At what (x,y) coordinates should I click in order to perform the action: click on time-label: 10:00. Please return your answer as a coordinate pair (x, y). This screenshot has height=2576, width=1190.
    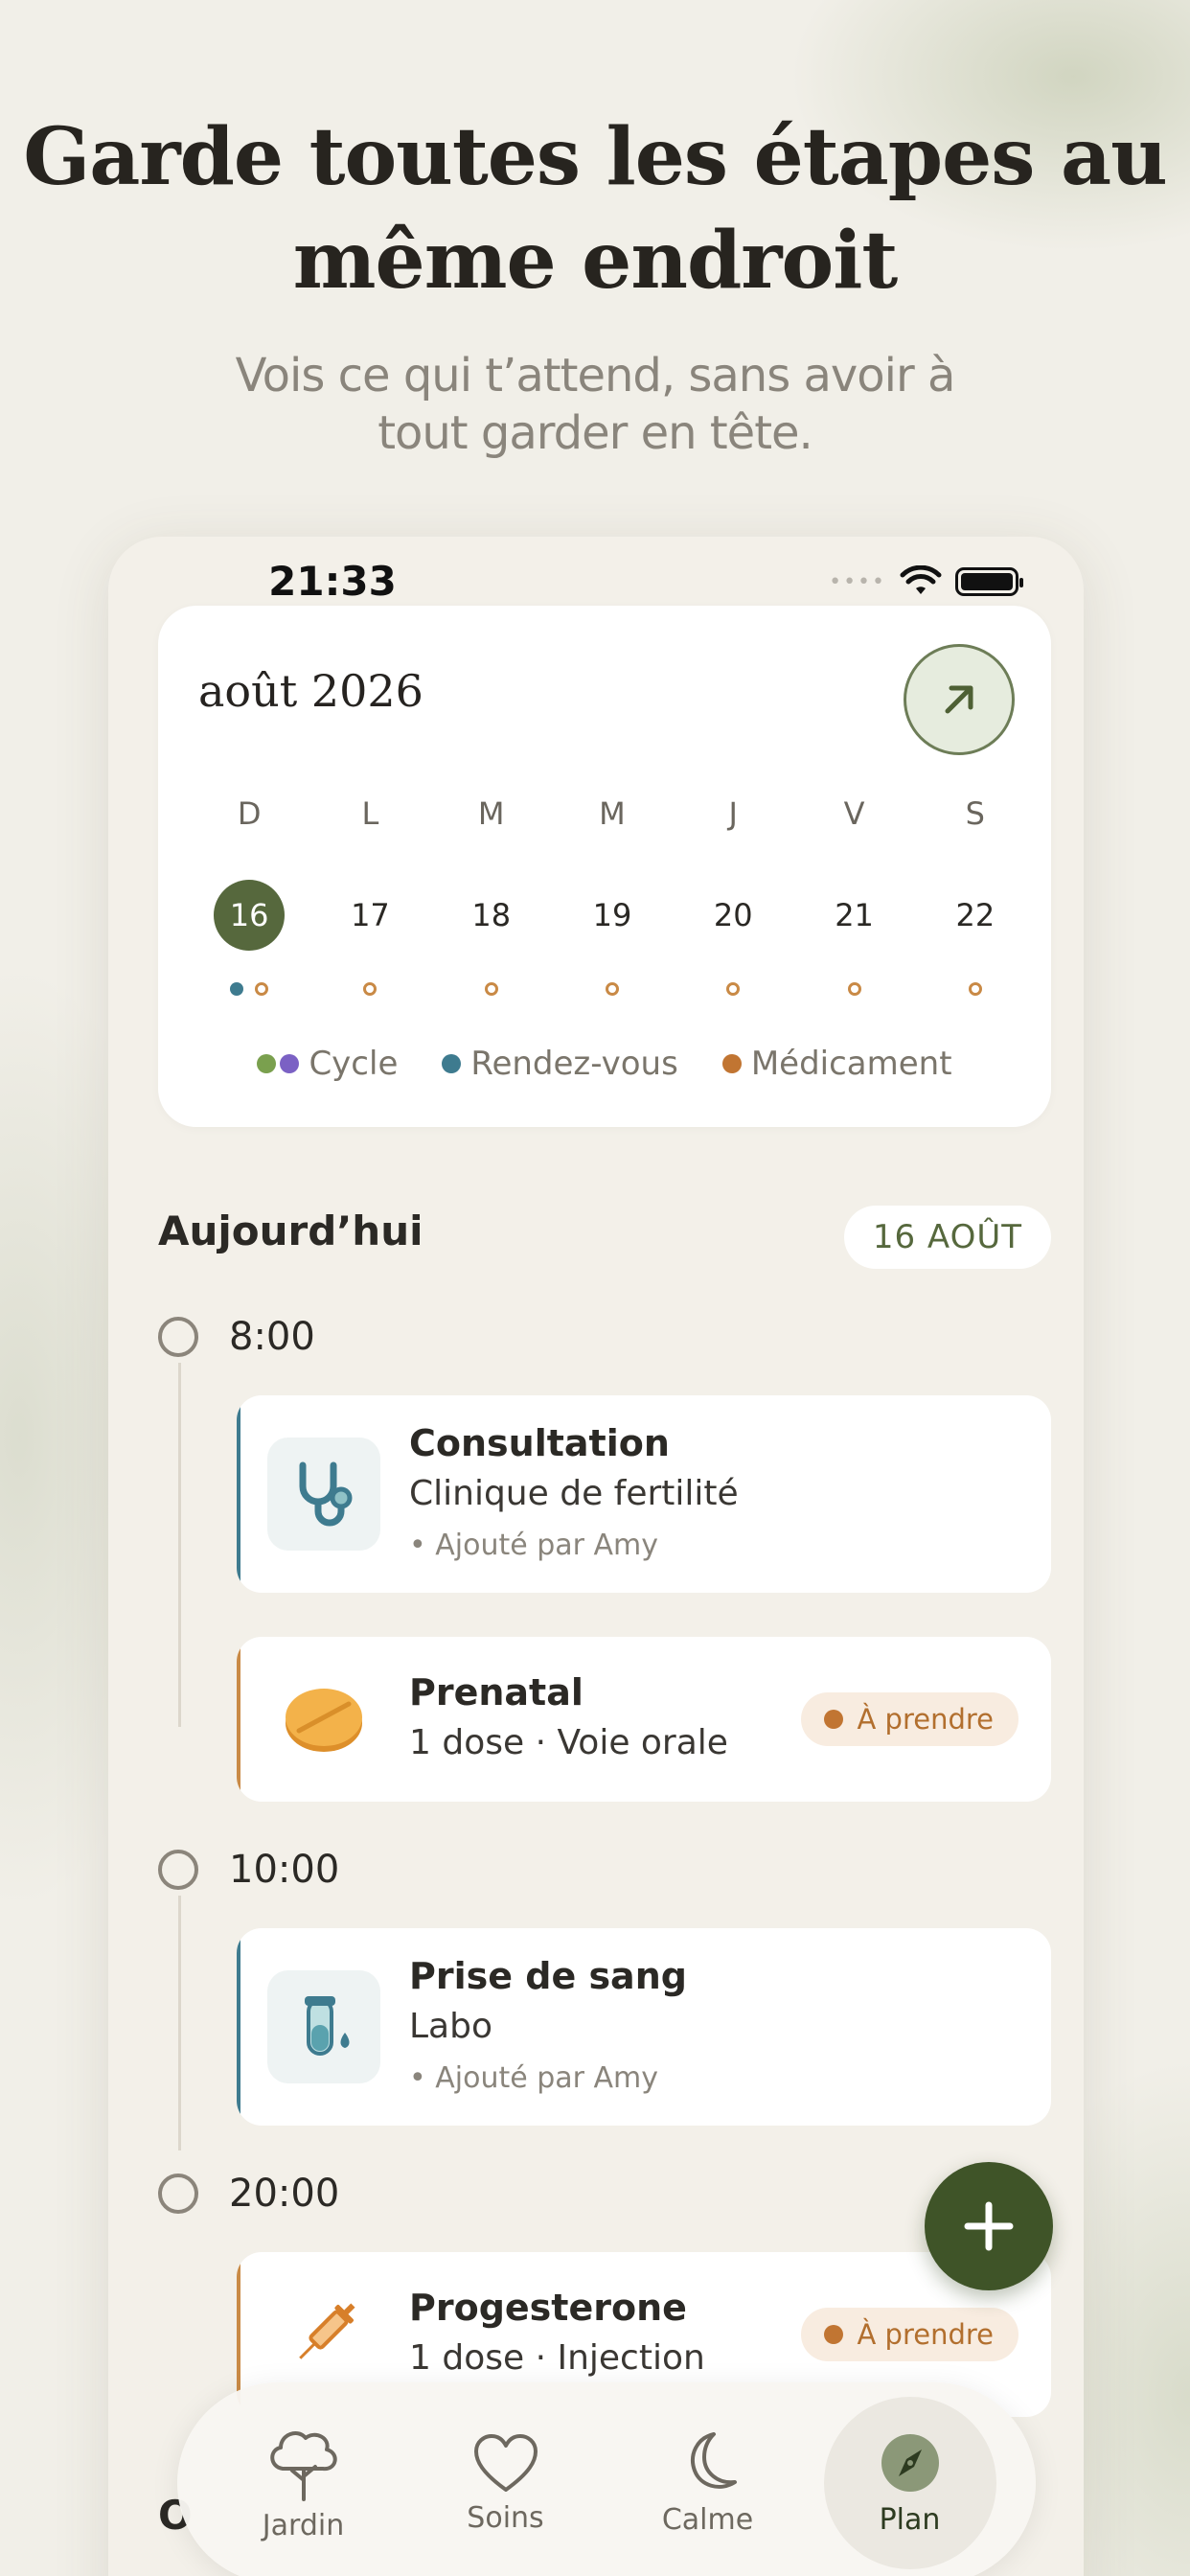
    Looking at the image, I should click on (285, 1870).